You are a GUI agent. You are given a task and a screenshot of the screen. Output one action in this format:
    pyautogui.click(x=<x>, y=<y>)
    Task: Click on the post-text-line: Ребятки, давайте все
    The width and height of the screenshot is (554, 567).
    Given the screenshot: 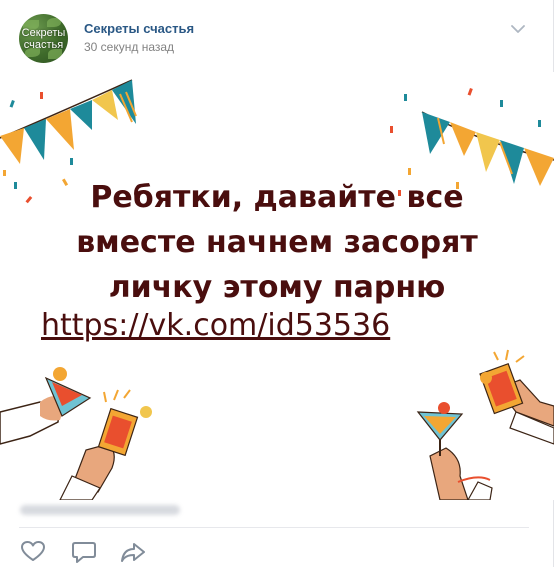 What is the action you would take?
    pyautogui.click(x=277, y=197)
    